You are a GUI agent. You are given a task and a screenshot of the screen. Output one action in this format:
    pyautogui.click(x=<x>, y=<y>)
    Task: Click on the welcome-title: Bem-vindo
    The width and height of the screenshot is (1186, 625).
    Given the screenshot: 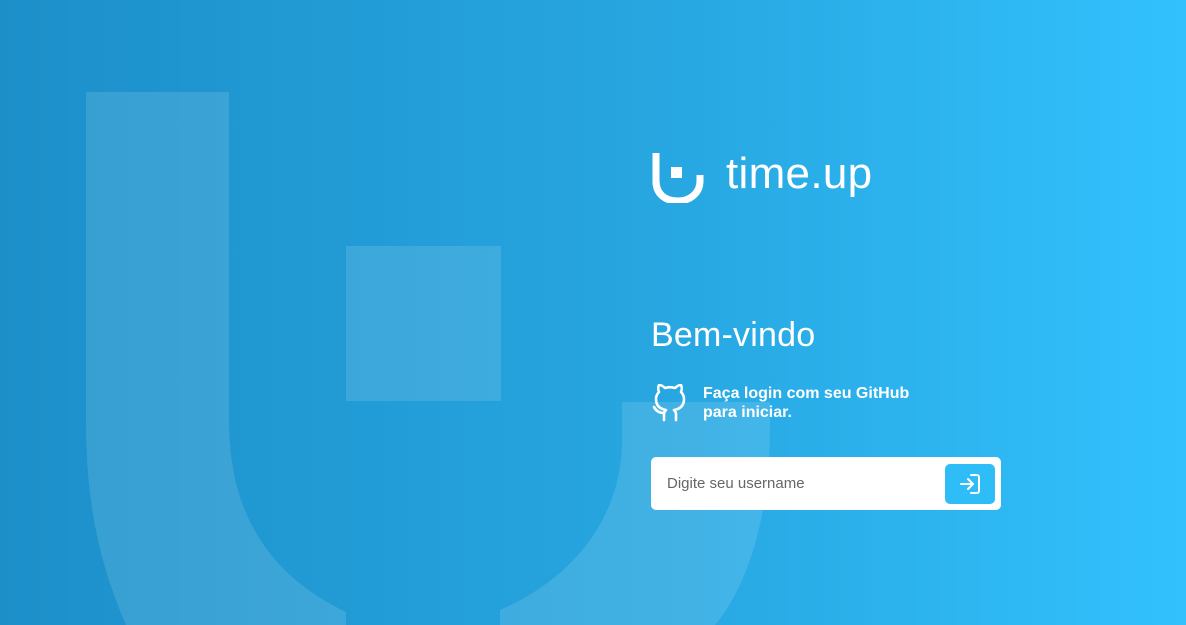 What is the action you would take?
    pyautogui.click(x=733, y=335)
    